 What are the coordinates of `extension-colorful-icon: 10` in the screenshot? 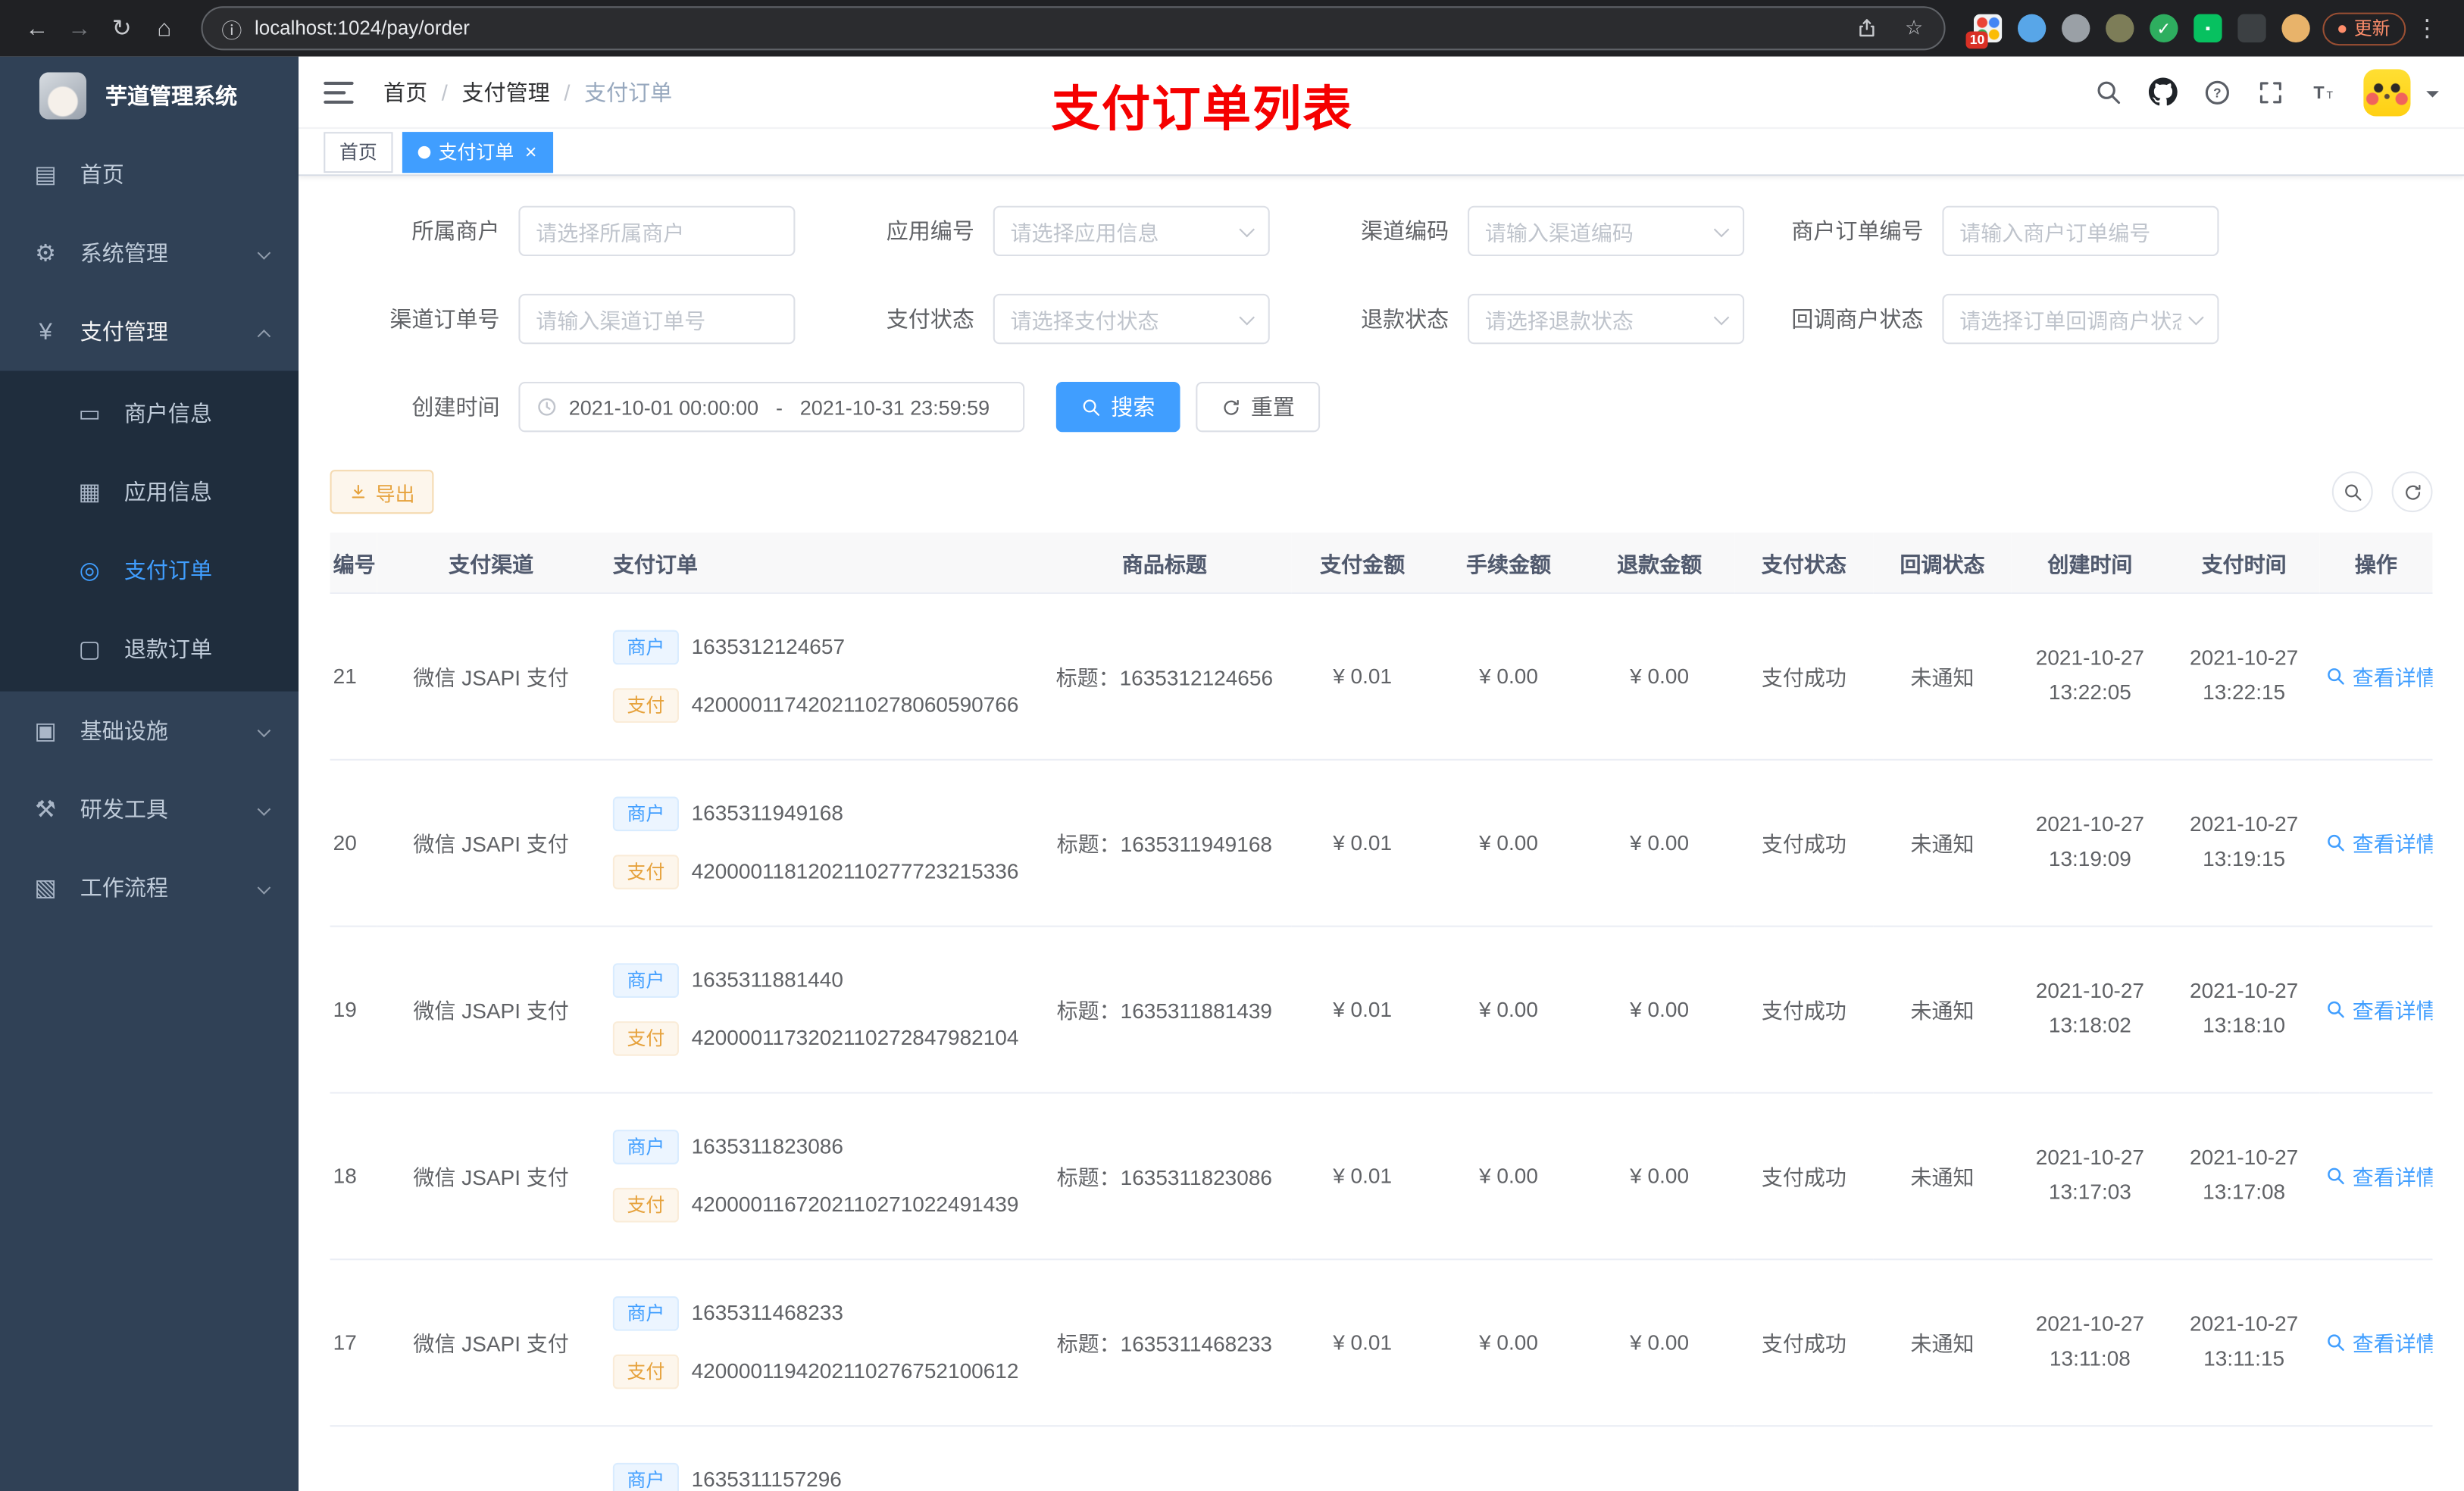 It's located at (1984, 31).